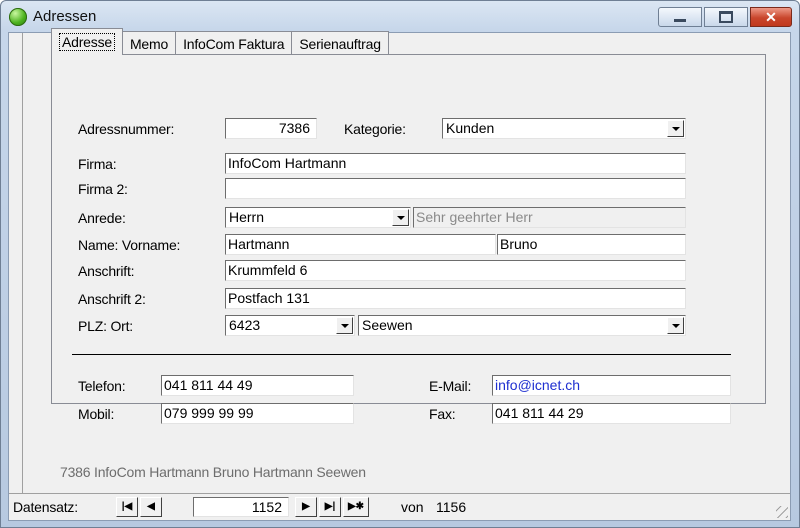  I want to click on new-record-button: ▶✱, so click(356, 507).